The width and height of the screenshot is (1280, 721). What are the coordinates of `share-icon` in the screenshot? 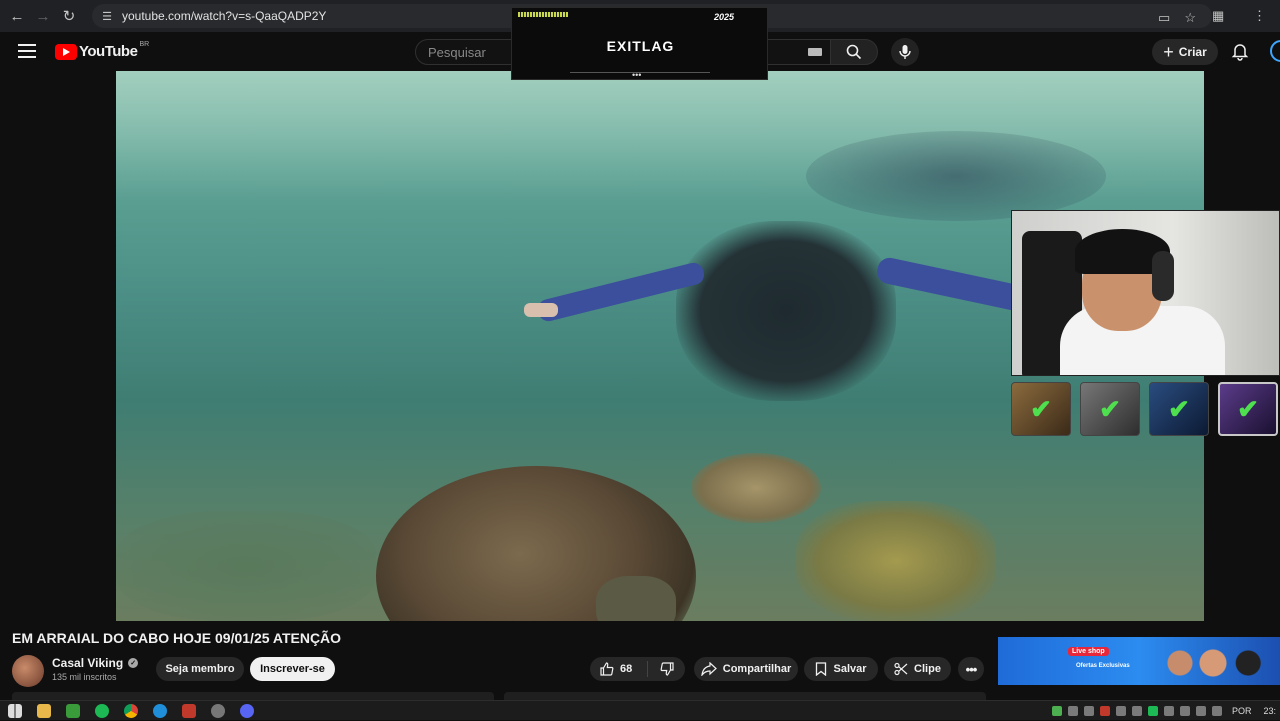 It's located at (709, 669).